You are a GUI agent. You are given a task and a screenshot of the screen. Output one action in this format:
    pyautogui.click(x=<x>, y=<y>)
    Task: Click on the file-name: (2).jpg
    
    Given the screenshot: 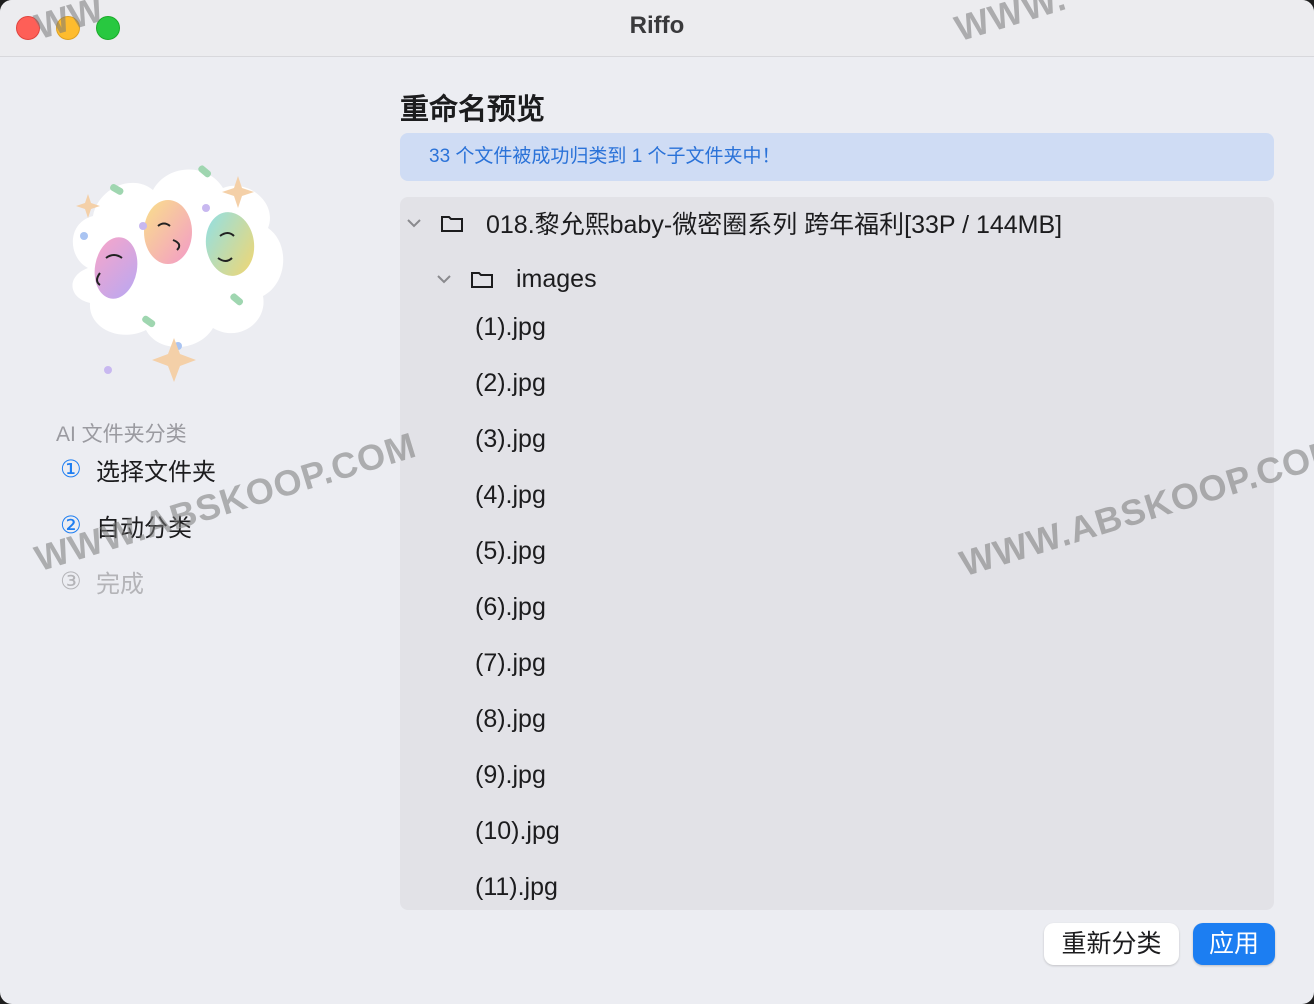 What is the action you would take?
    pyautogui.click(x=510, y=382)
    